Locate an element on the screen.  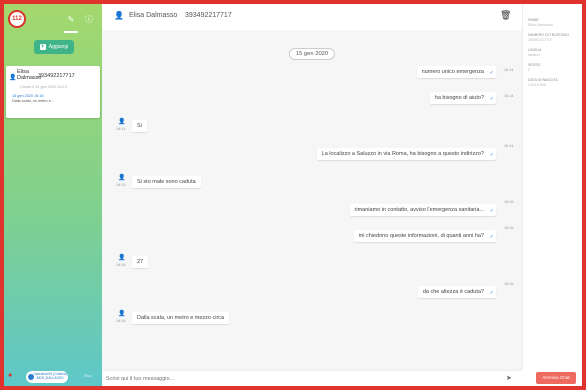
info-icon: ⓘ is located at coordinates (89, 20).